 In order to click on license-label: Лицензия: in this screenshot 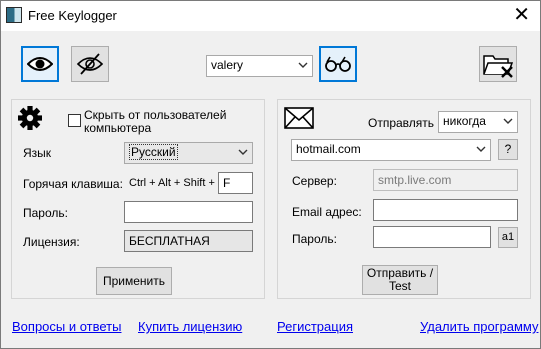, I will do `click(51, 242)`.